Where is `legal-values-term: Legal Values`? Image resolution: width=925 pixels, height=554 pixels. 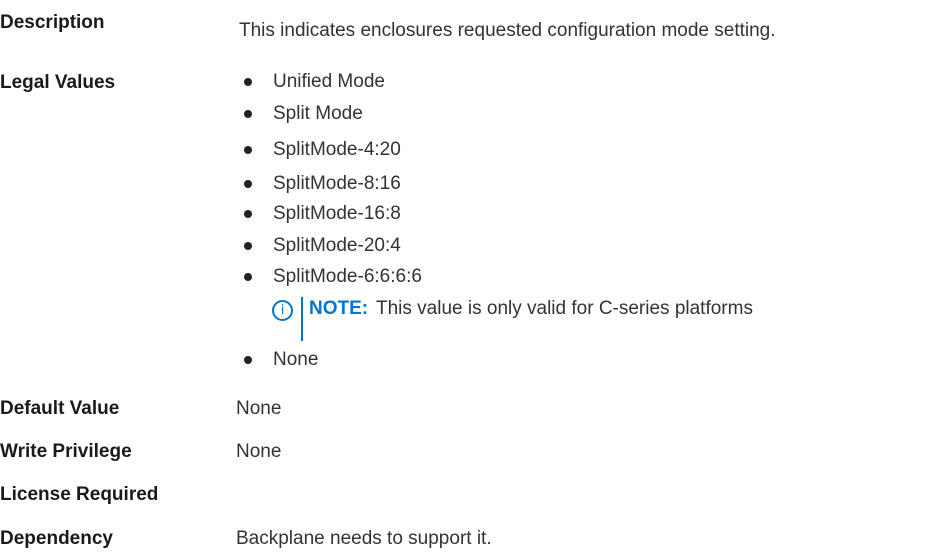
legal-values-term: Legal Values is located at coordinates (58, 82).